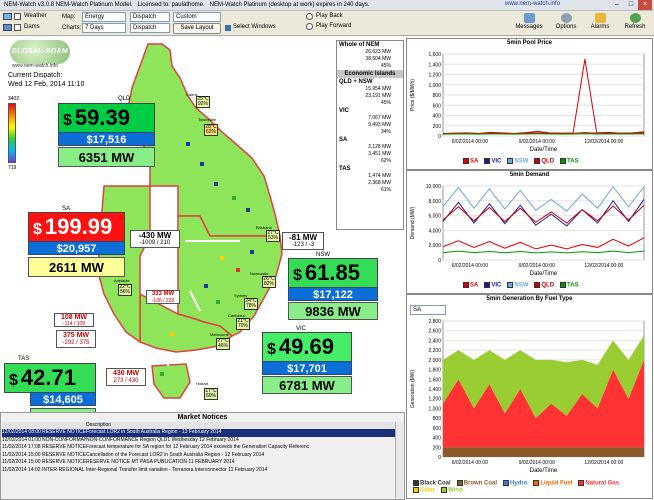 The width and height of the screenshot is (654, 500). What do you see at coordinates (125, 290) in the screenshot?
I see `weather-tag-adelaide: 22°C 56%` at bounding box center [125, 290].